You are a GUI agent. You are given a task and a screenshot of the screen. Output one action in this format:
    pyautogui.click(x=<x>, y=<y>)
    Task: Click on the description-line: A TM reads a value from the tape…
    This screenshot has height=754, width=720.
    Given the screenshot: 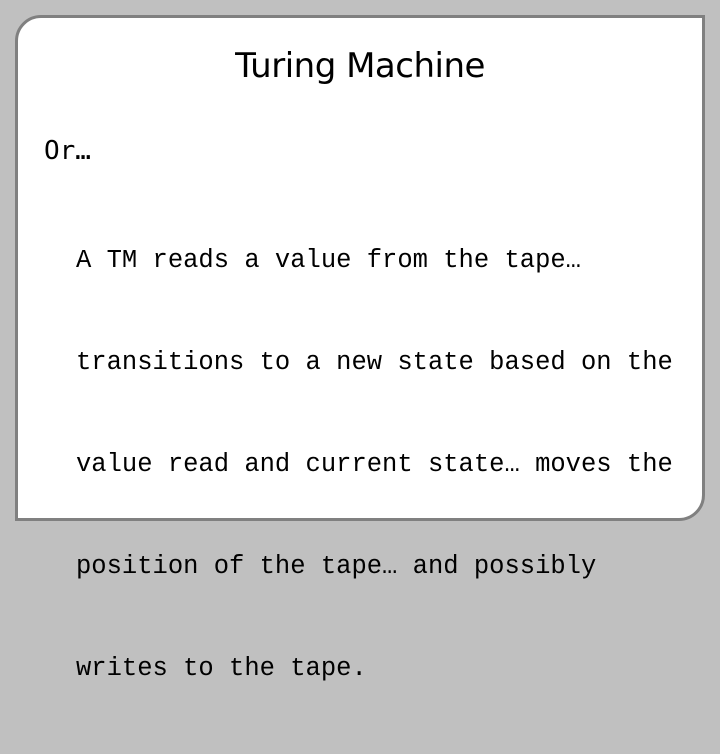 What is the action you would take?
    pyautogui.click(x=328, y=260)
    